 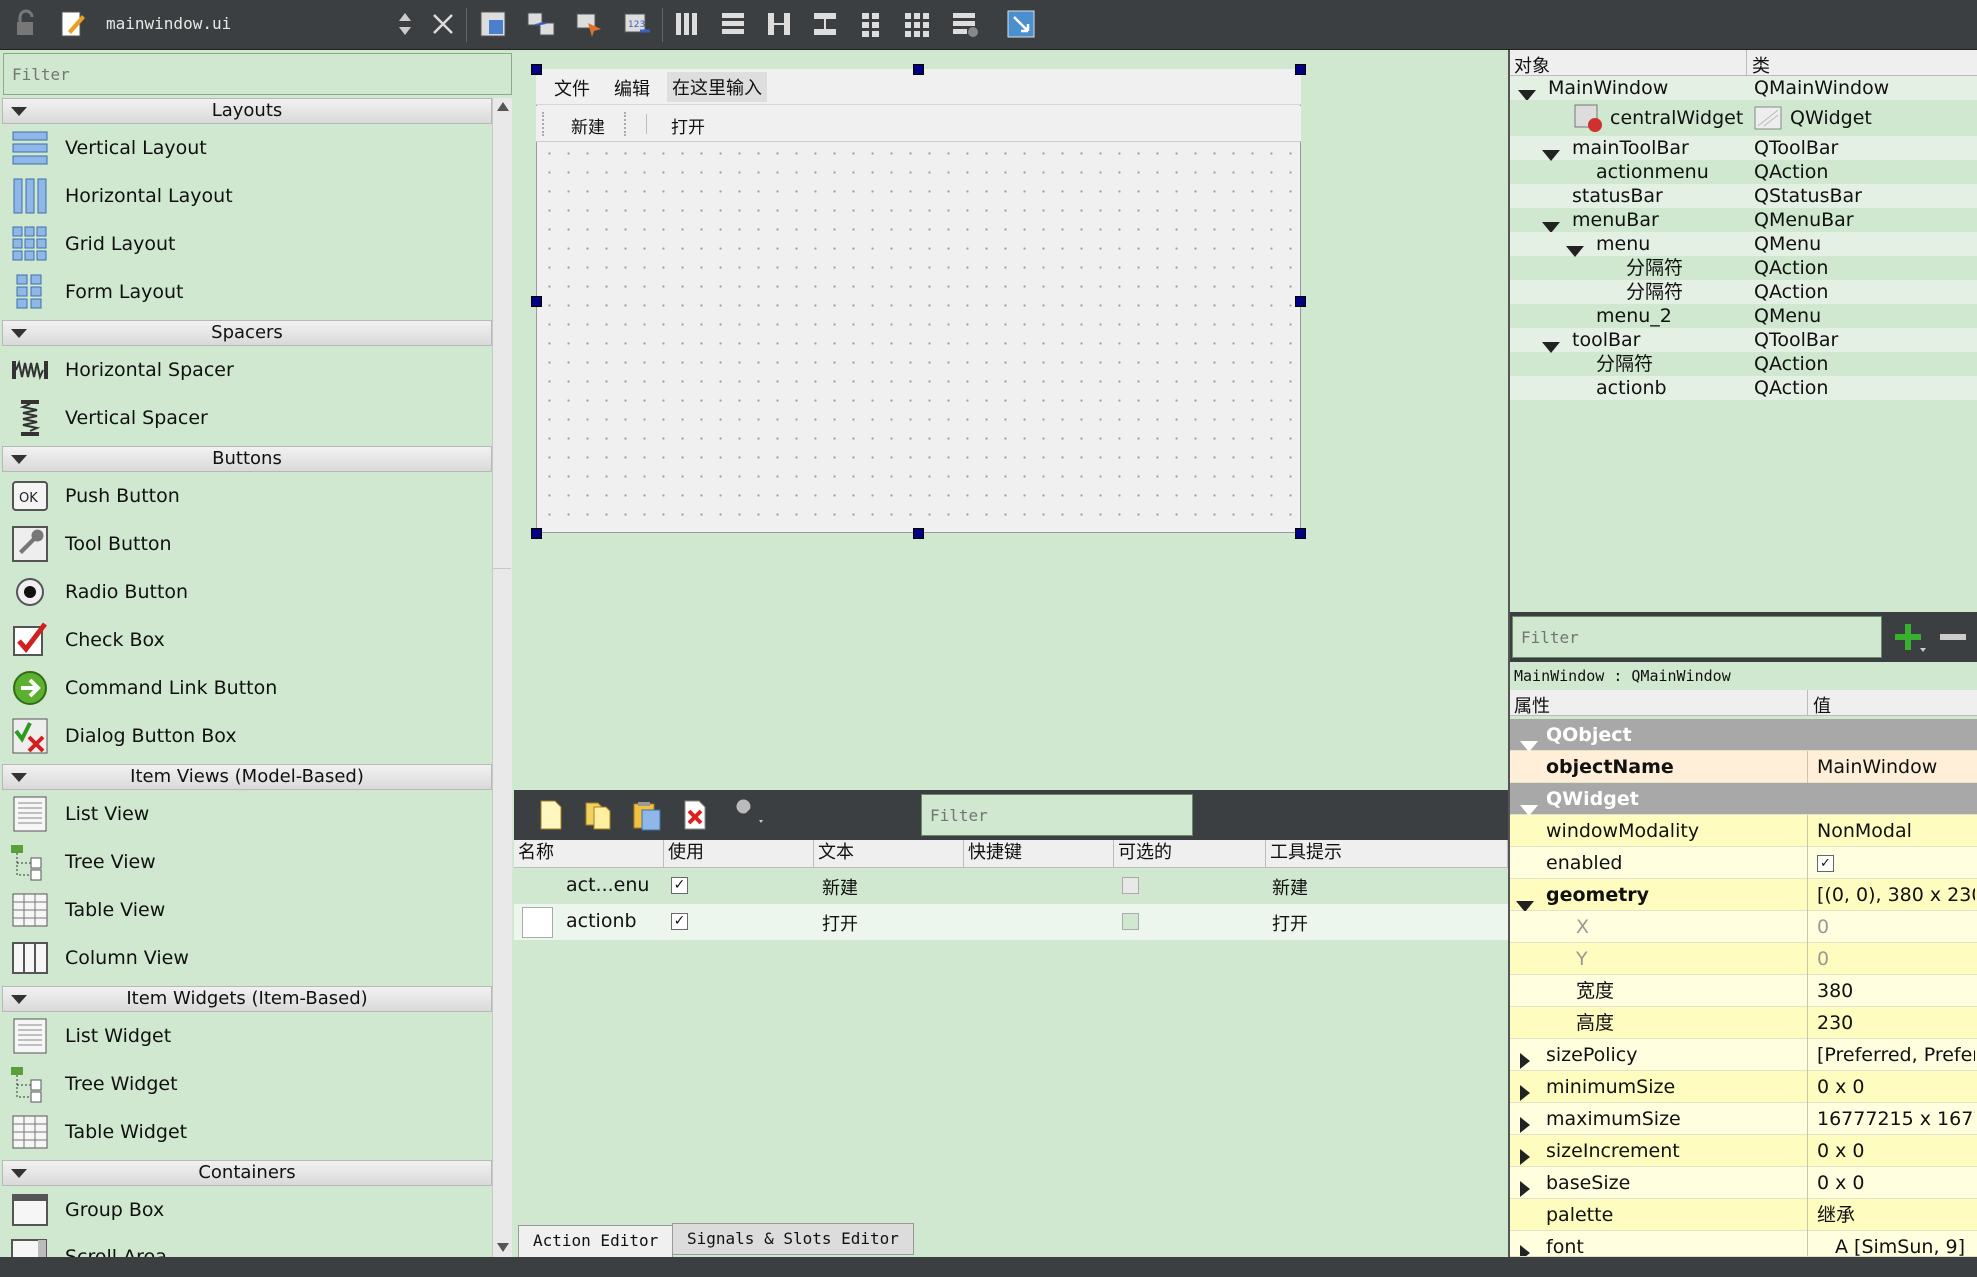 What do you see at coordinates (588, 125) in the screenshot?
I see `toolbar-action-new: 新建` at bounding box center [588, 125].